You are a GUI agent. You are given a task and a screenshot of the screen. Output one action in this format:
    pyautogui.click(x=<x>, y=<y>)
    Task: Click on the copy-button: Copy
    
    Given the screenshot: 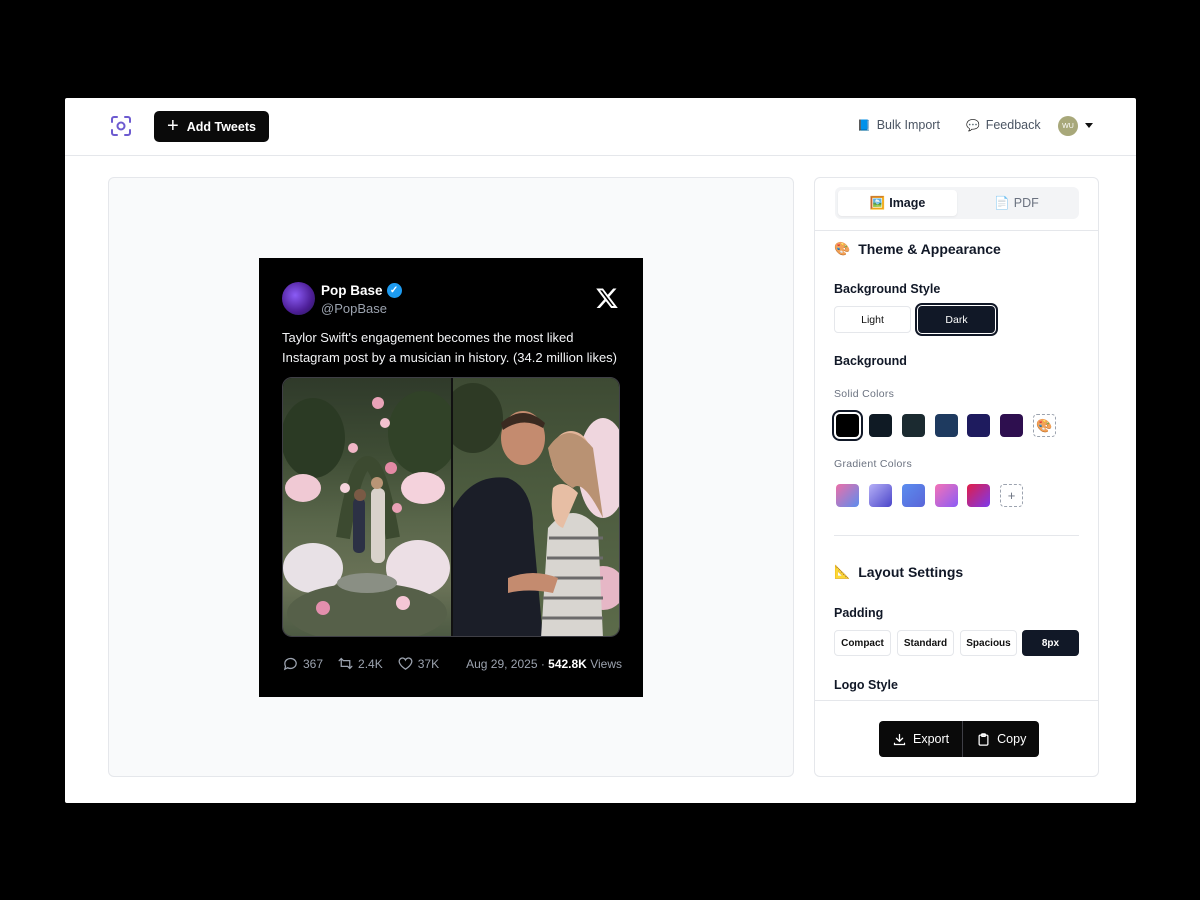 What is the action you would take?
    pyautogui.click(x=1000, y=739)
    